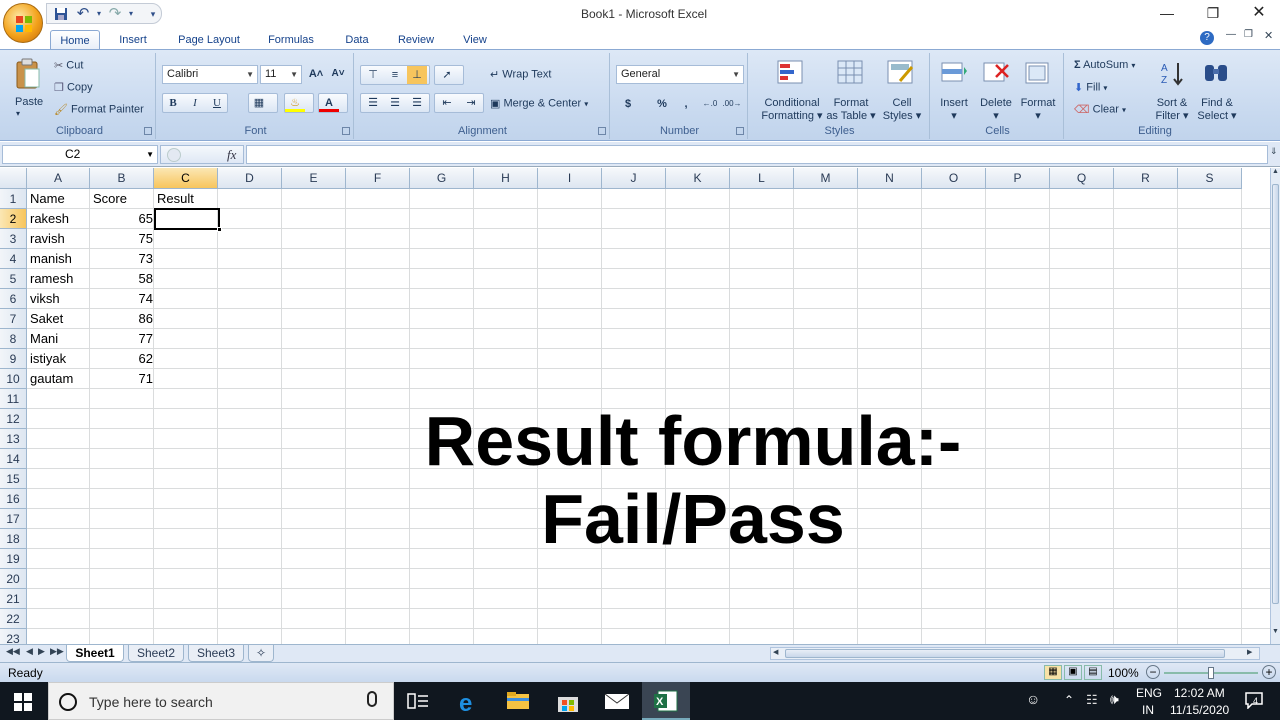 The height and width of the screenshot is (720, 1280). I want to click on people-icon: ☺, so click(1033, 699).